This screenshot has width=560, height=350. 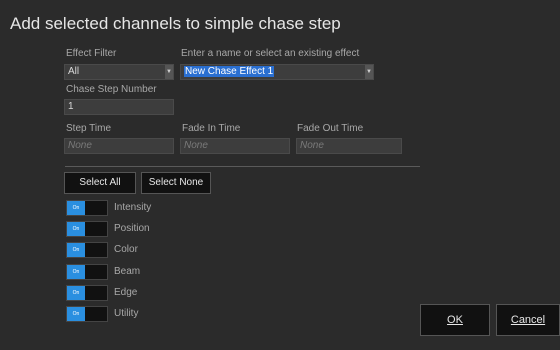 What do you see at coordinates (229, 71) in the screenshot?
I see `effect-name-value: New Chase Effect 1` at bounding box center [229, 71].